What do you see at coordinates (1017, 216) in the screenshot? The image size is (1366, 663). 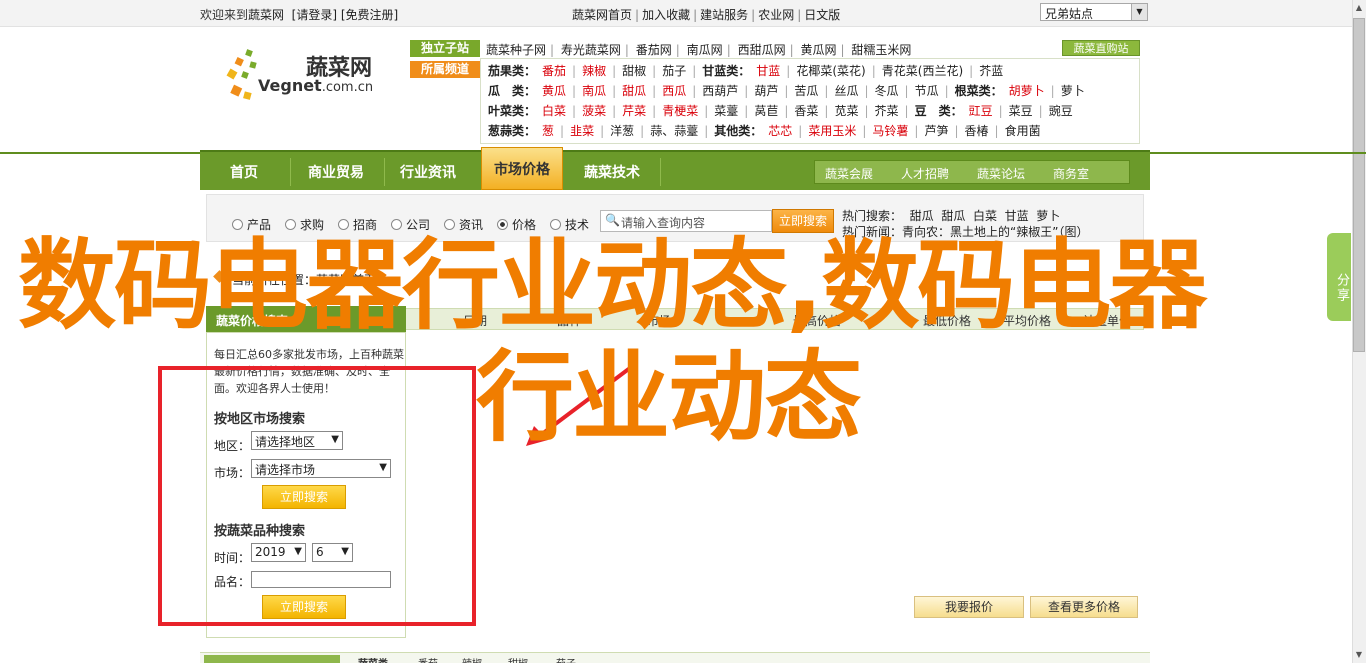 I see `hot-search-link: 甘蓝` at bounding box center [1017, 216].